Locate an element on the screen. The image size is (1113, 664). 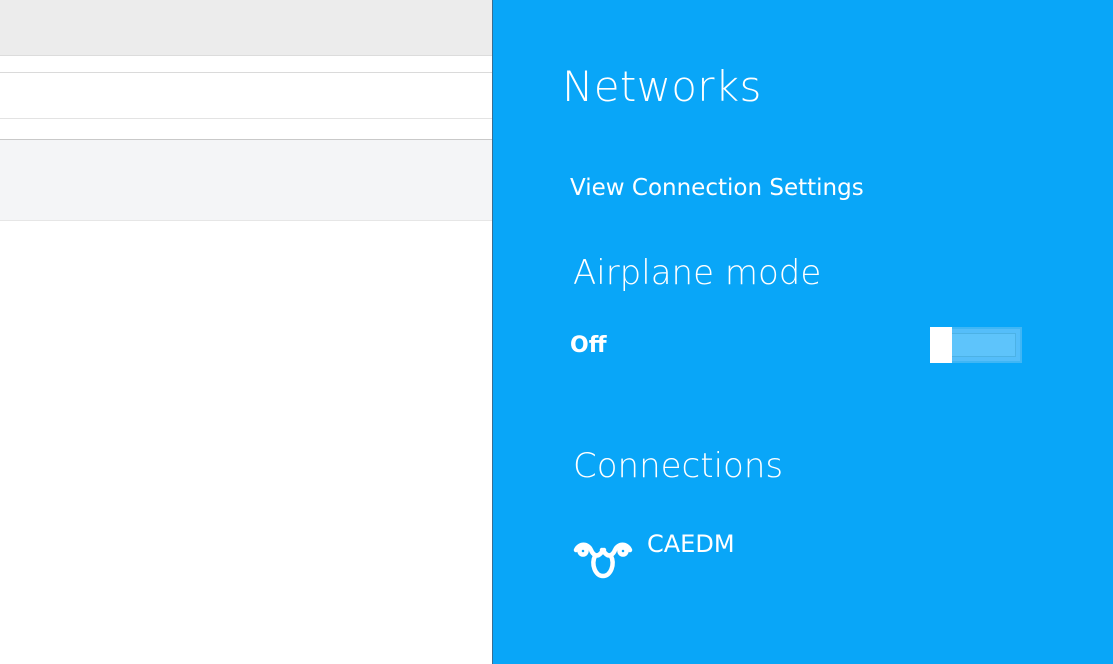
connections-heading: Connections is located at coordinates (678, 466).